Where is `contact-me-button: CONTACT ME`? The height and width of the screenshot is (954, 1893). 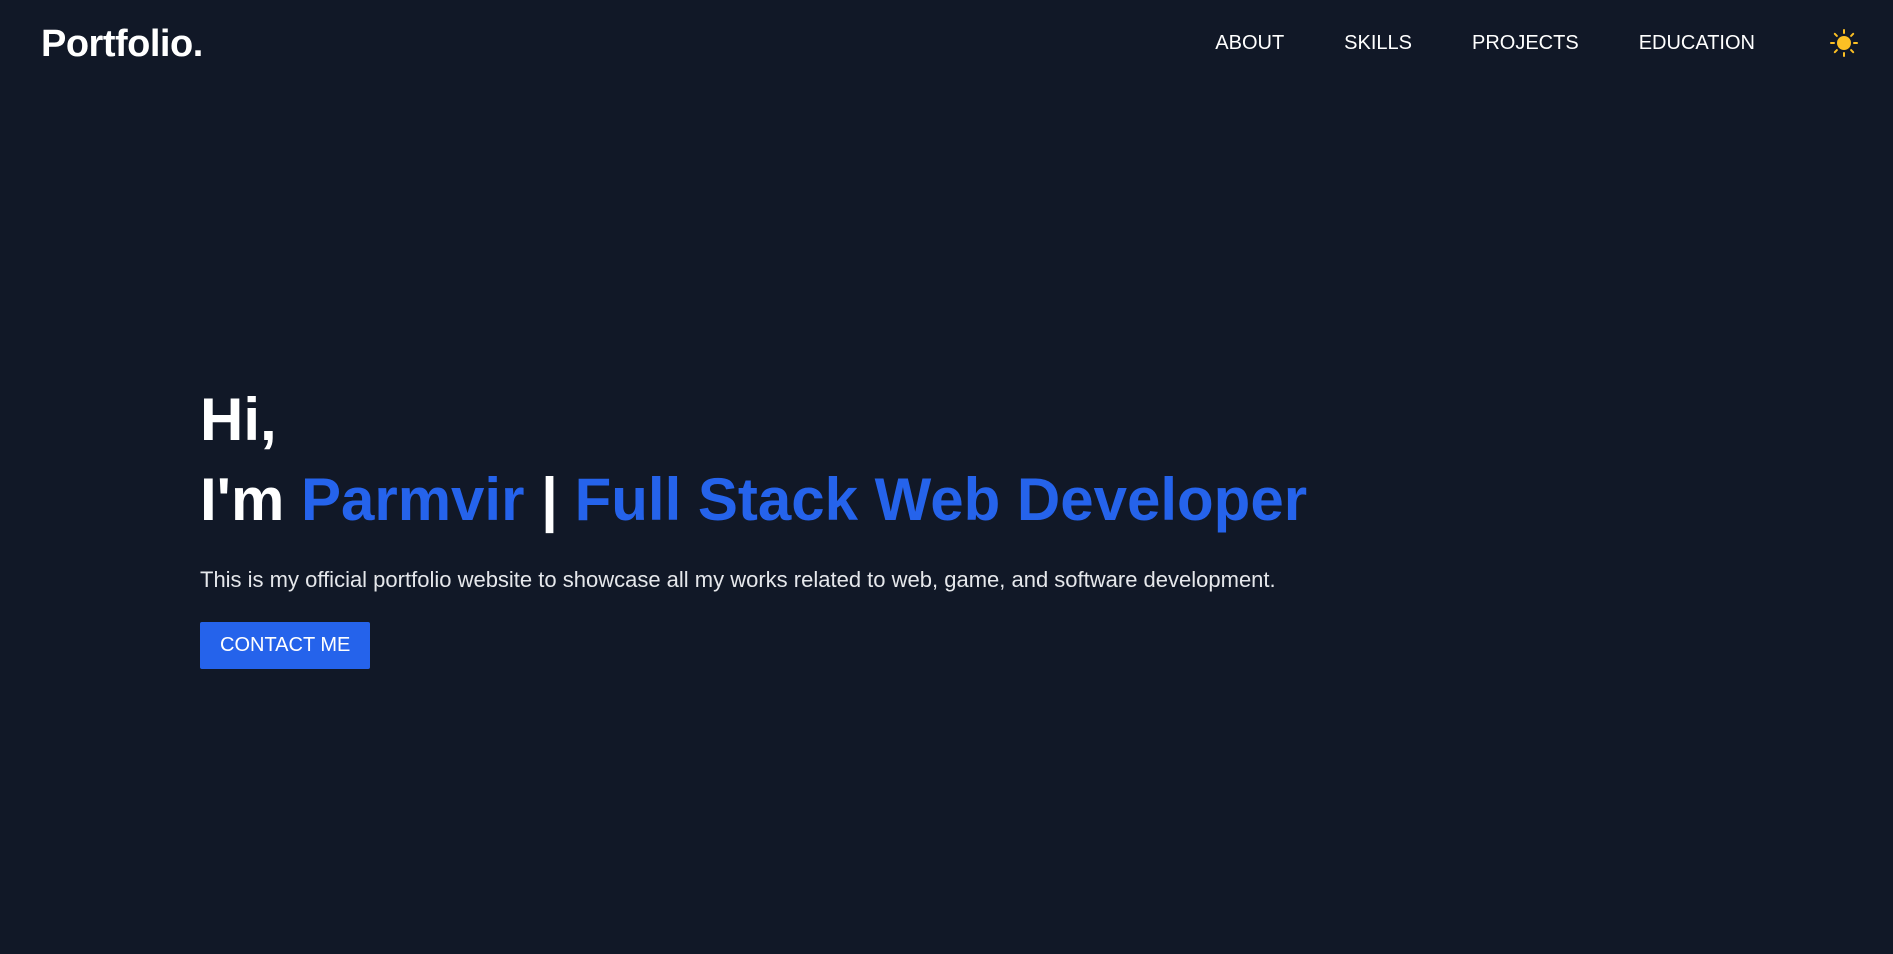
contact-me-button: CONTACT ME is located at coordinates (285, 645).